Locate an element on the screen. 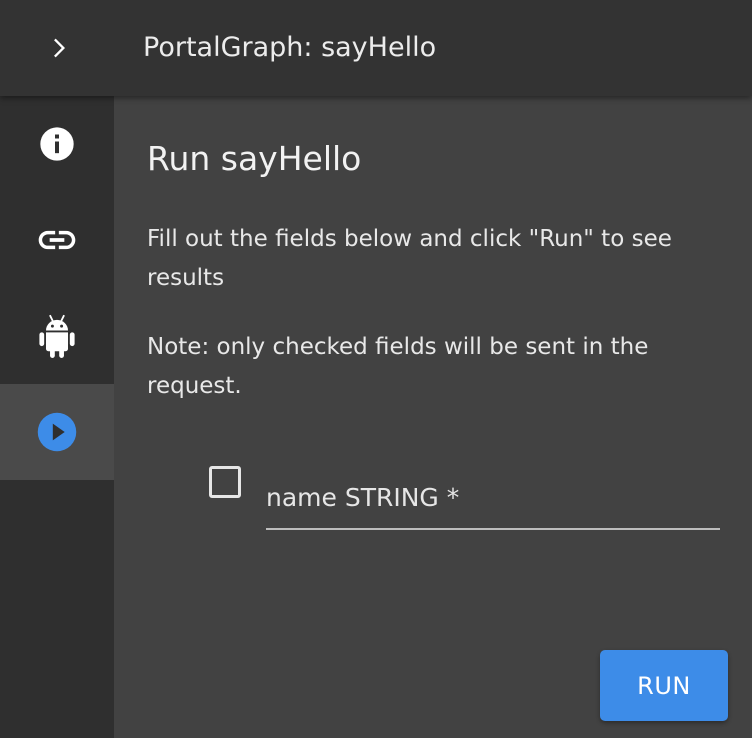  sidebar-item-link is located at coordinates (57, 240).